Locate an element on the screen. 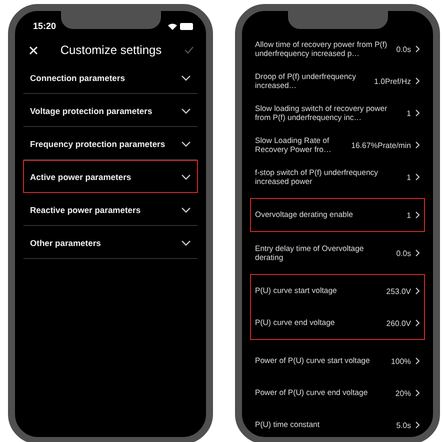 This screenshot has width=444, height=442. wifi-icon is located at coordinates (172, 26).